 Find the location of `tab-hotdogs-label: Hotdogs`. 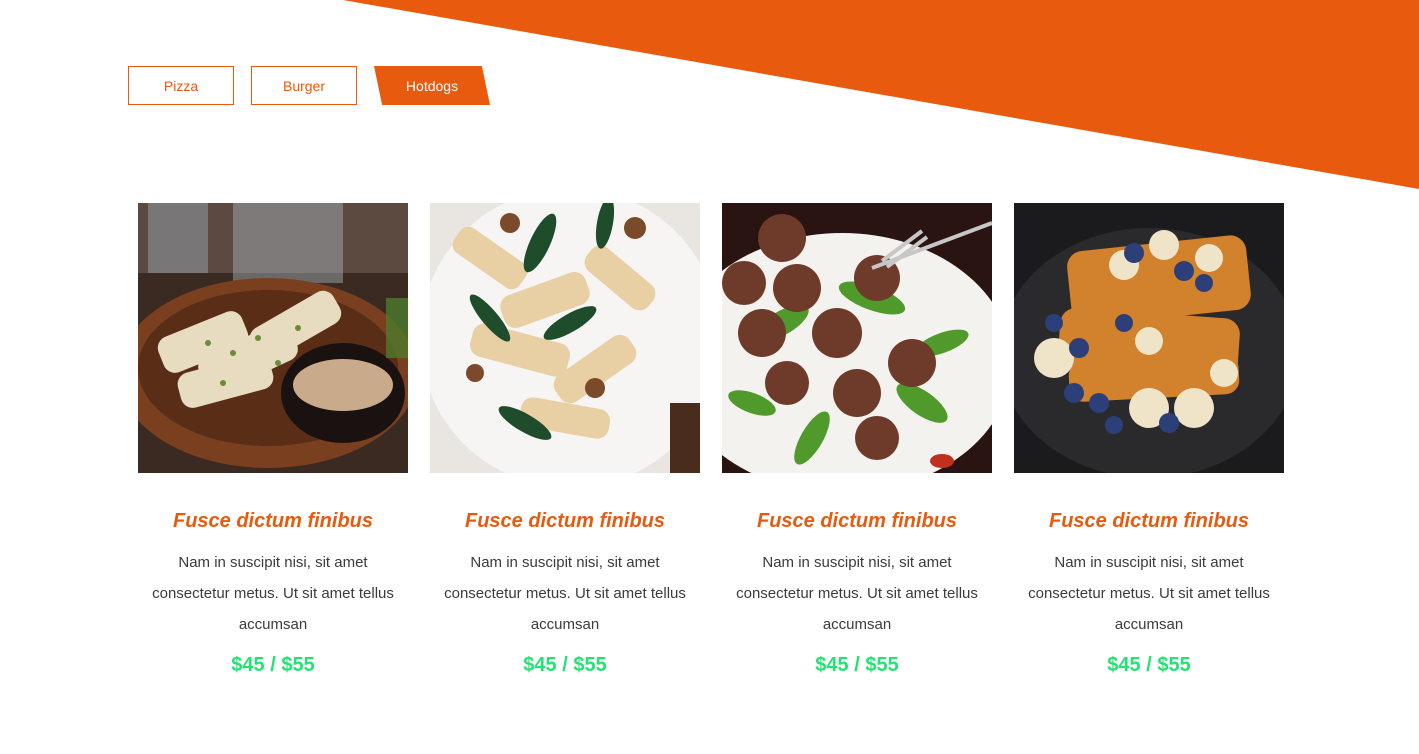

tab-hotdogs-label: Hotdogs is located at coordinates (432, 85).